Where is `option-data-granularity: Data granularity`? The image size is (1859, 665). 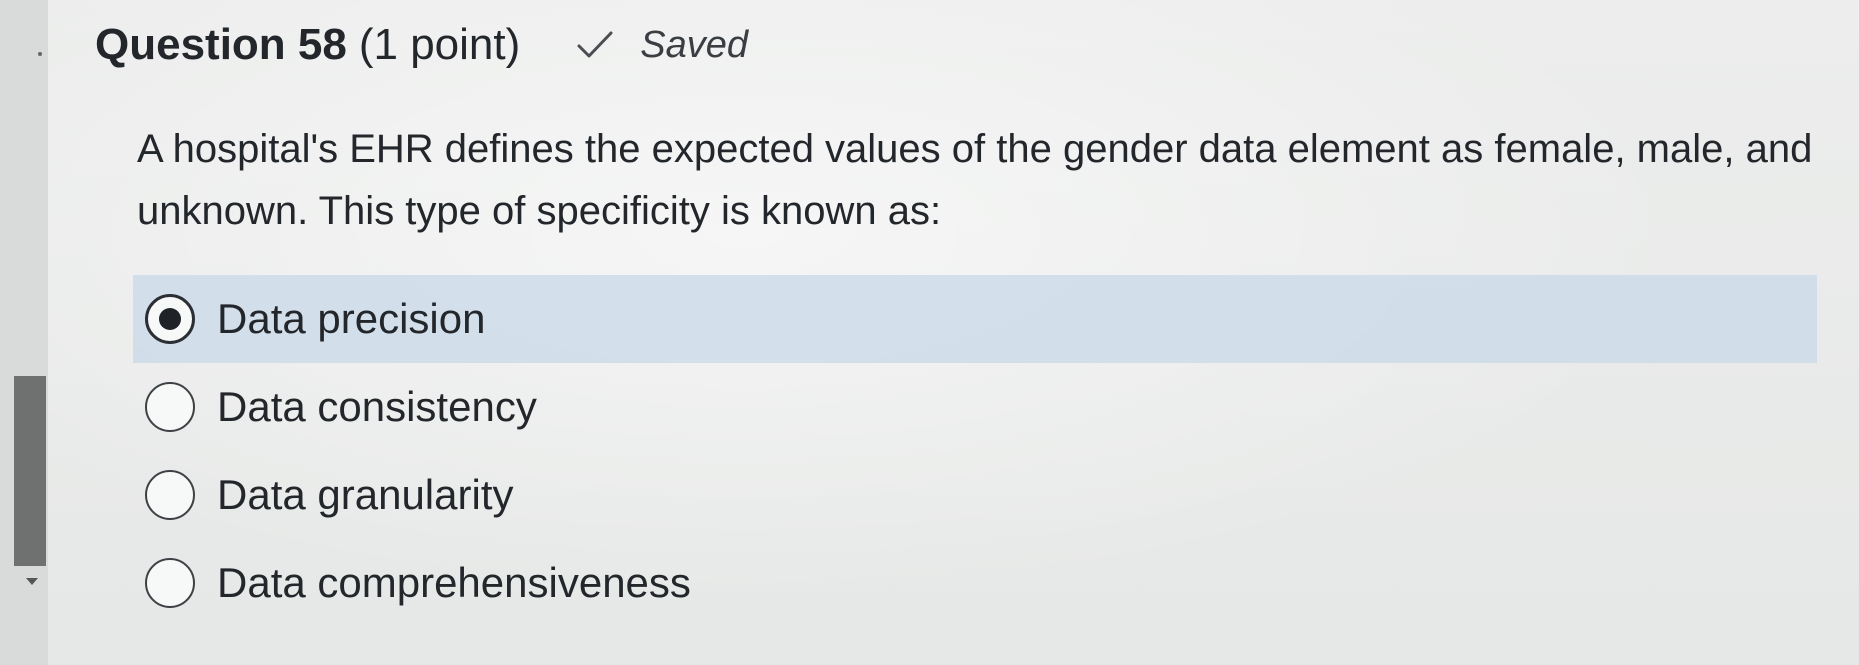
option-data-granularity: Data granularity is located at coordinates (977, 495).